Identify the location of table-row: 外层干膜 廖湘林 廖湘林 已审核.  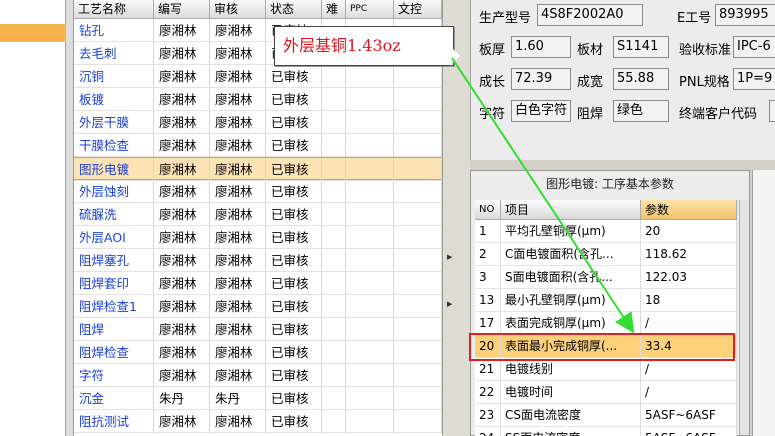
(258, 122).